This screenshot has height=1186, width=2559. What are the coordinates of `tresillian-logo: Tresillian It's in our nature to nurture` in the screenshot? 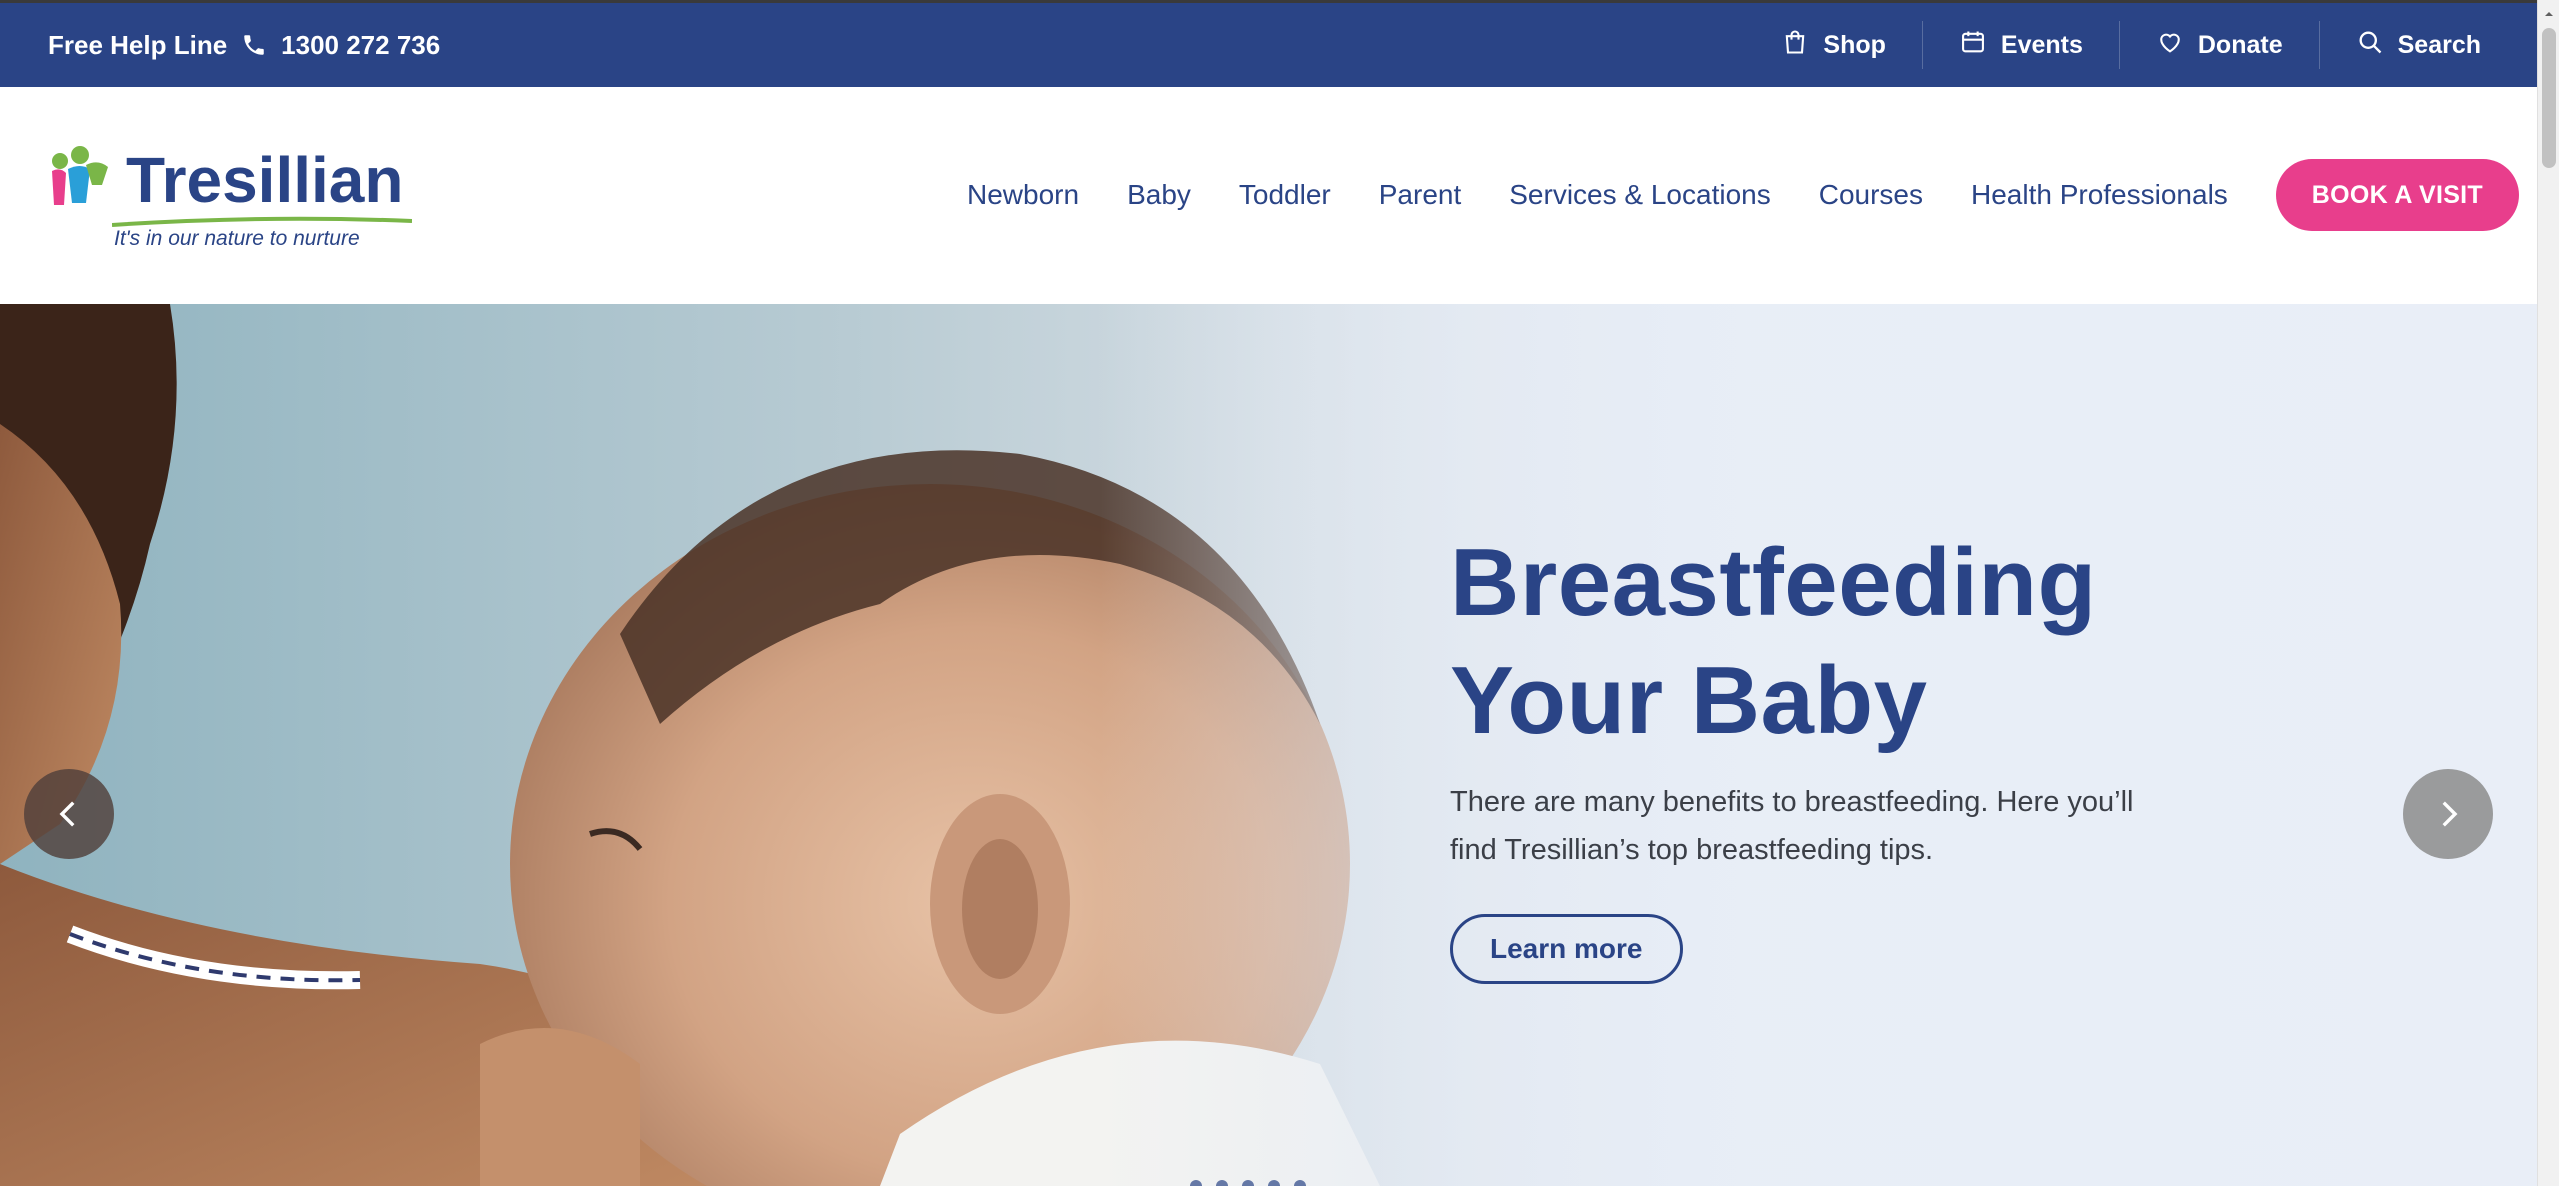 It's located at (229, 200).